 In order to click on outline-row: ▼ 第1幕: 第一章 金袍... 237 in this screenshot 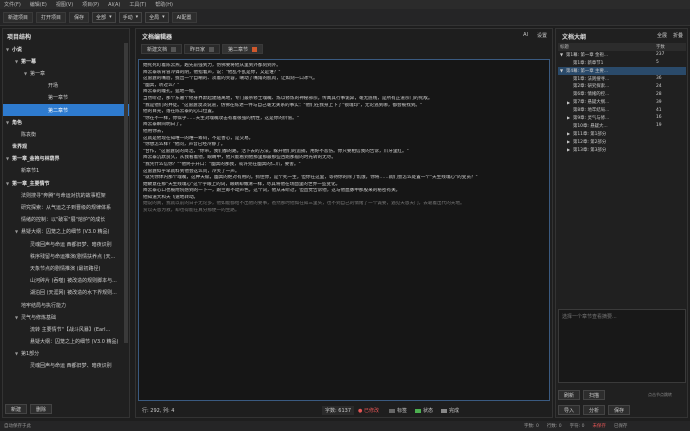, I will do `click(622, 55)`.